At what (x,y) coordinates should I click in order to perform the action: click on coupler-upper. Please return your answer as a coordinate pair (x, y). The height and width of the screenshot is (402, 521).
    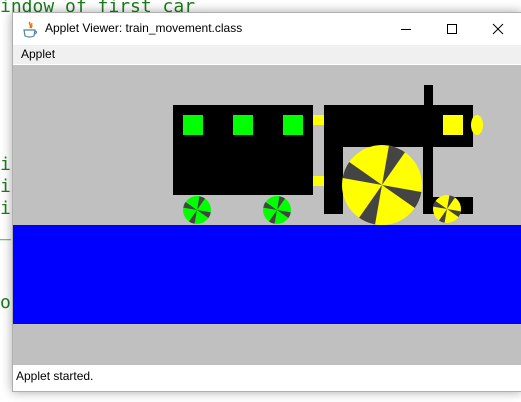
    Looking at the image, I should click on (318, 120).